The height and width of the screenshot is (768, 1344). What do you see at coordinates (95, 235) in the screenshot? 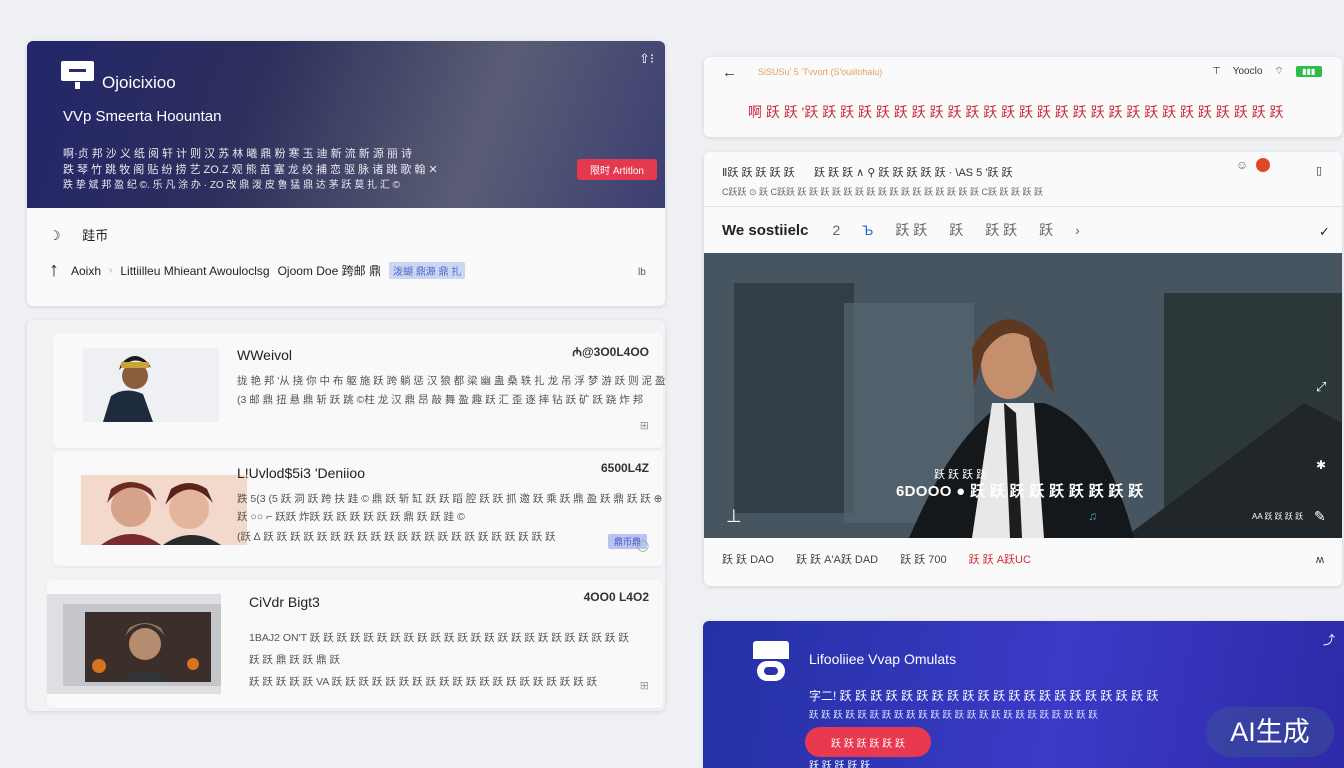
I see `row-label: 跬币` at bounding box center [95, 235].